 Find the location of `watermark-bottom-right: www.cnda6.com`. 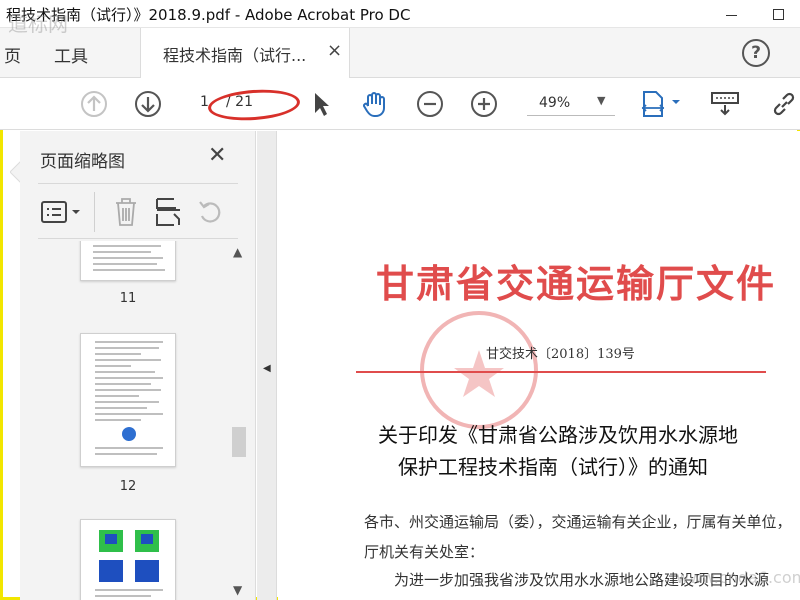

watermark-bottom-right: www.cnda6.com is located at coordinates (738, 577).